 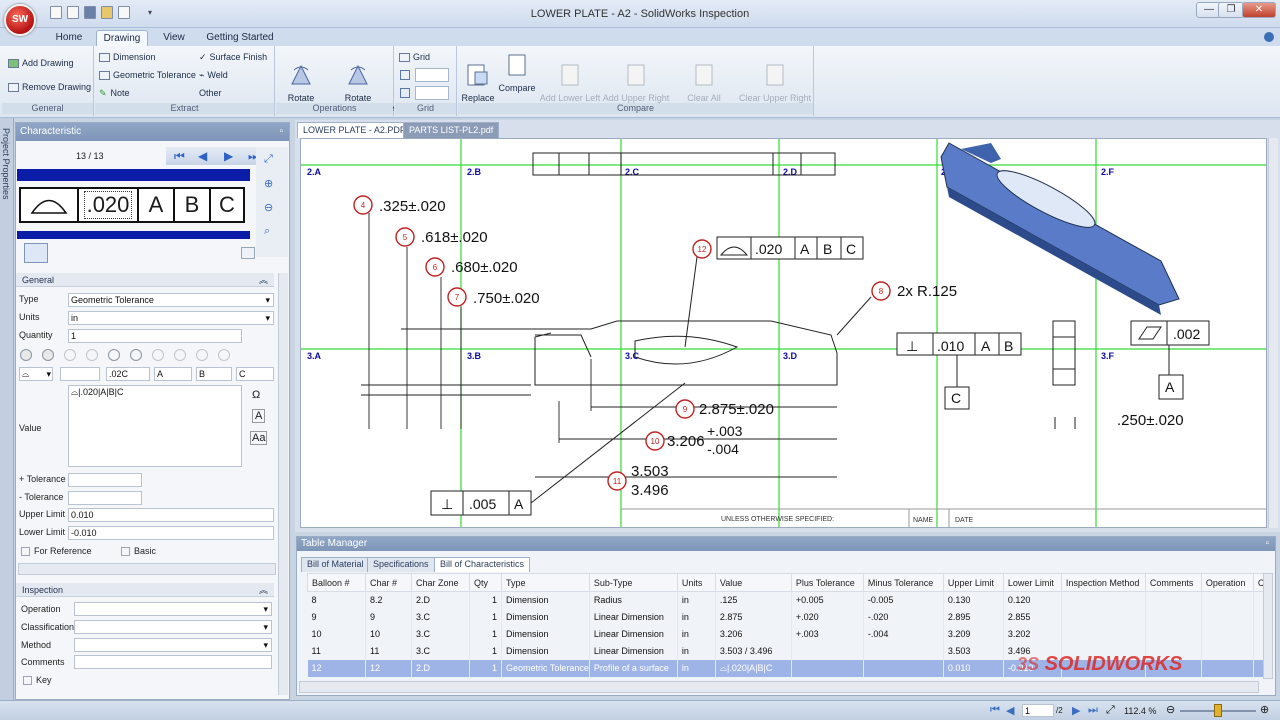 I want to click on column-header: Type, so click(x=545, y=582).